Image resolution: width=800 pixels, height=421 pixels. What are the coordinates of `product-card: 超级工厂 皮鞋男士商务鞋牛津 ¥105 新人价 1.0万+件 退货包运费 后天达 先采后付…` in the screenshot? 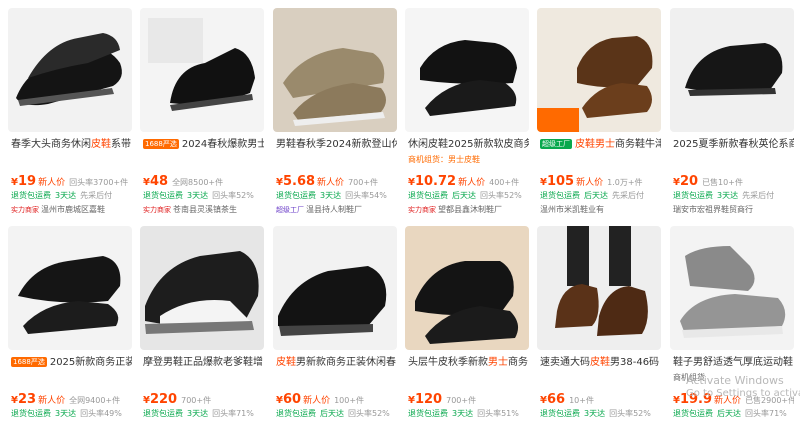 It's located at (599, 110).